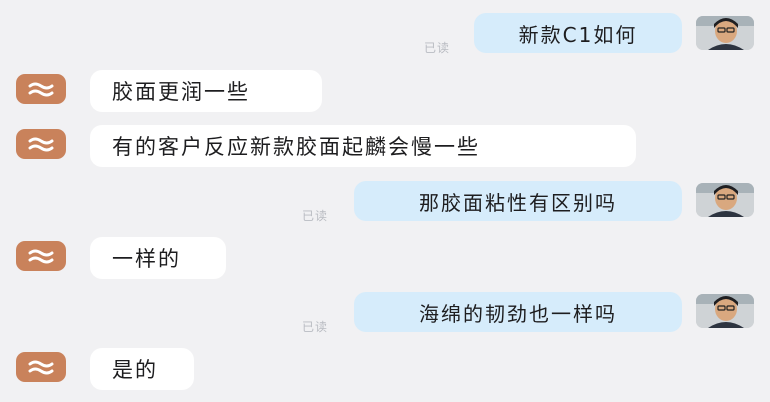 The image size is (770, 402). I want to click on message-row-incoming: 一样的, so click(385, 258).